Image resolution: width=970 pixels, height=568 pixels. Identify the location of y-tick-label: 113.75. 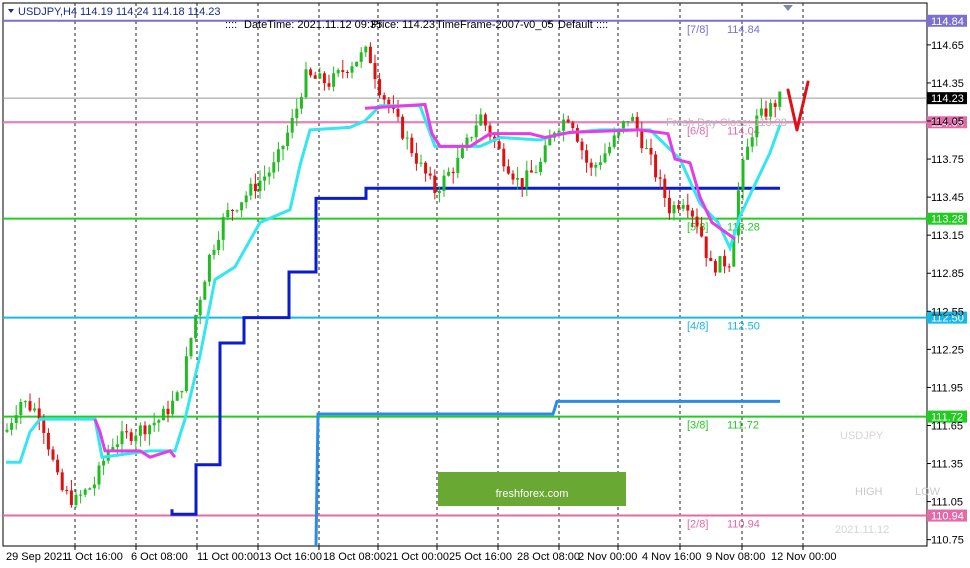
(947, 160).